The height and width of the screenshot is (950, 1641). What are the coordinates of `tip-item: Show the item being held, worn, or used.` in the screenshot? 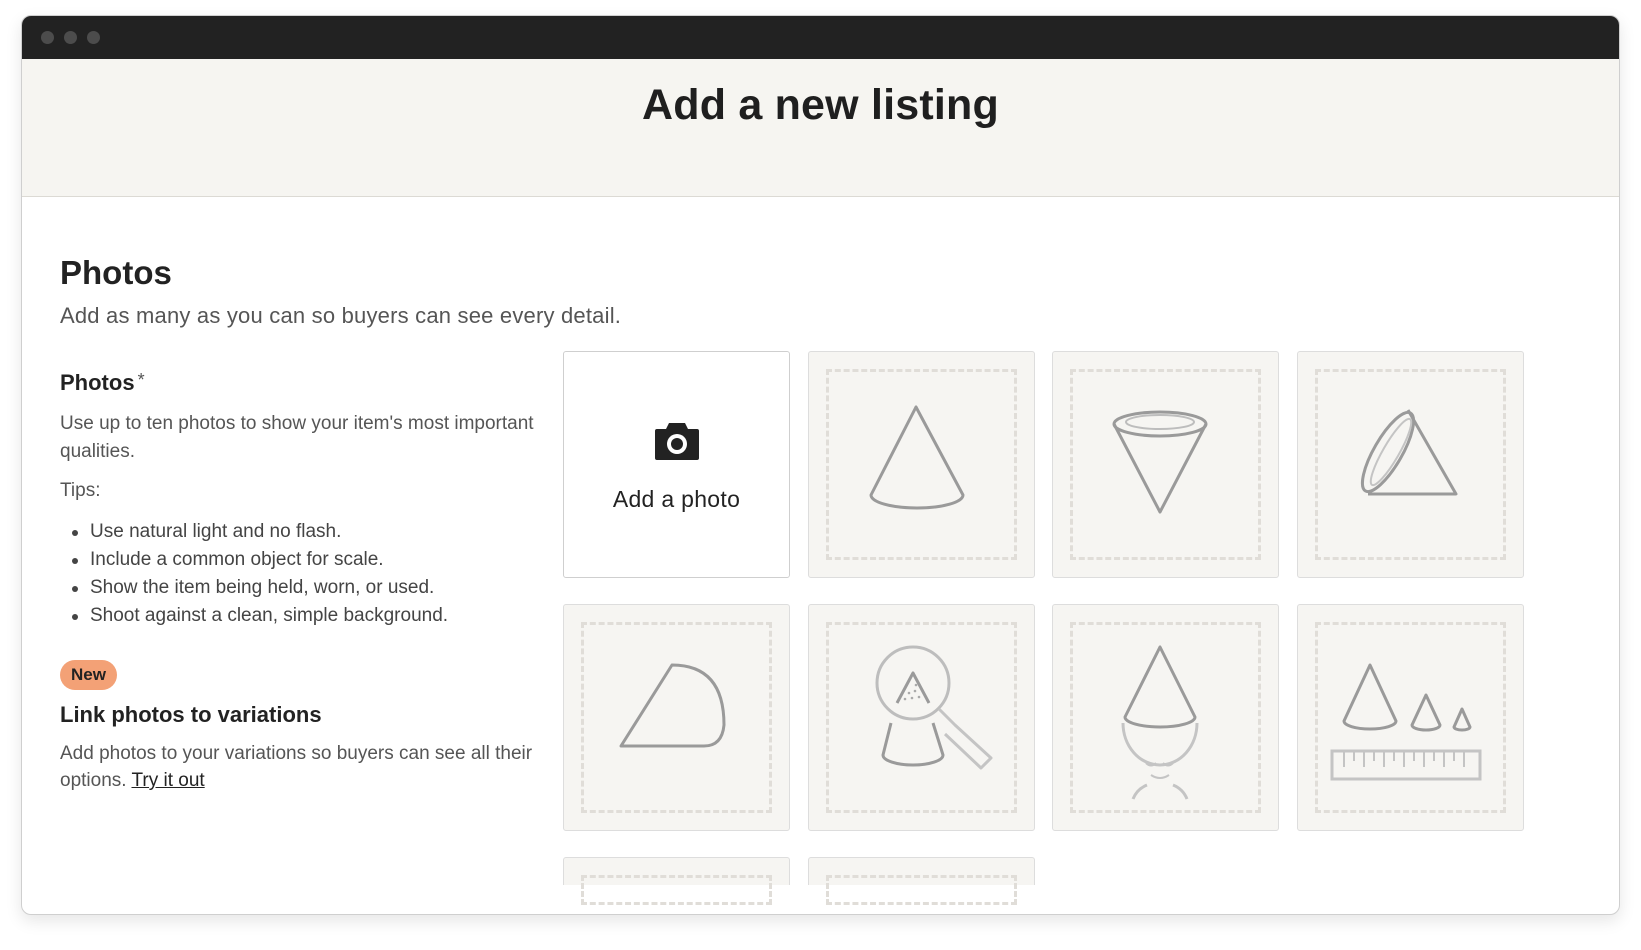 It's located at (300, 588).